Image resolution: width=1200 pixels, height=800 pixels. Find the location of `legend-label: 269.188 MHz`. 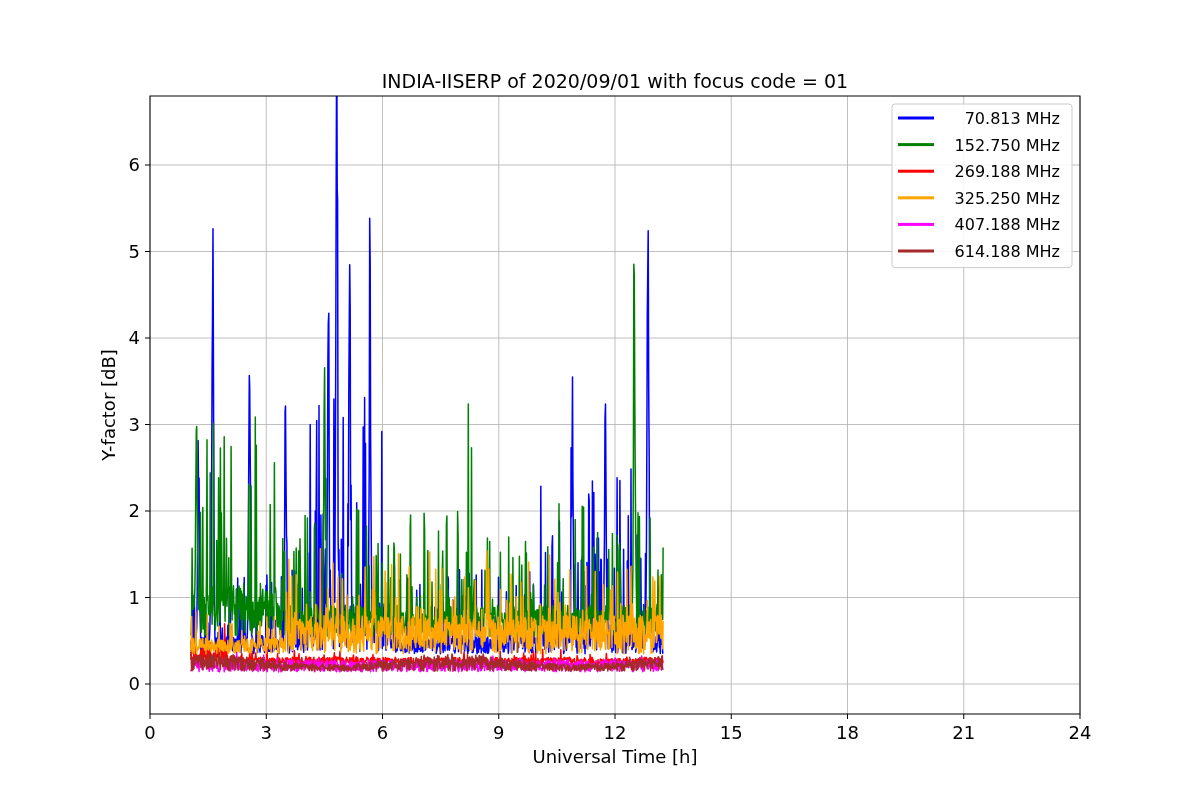

legend-label: 269.188 MHz is located at coordinates (1007, 172).